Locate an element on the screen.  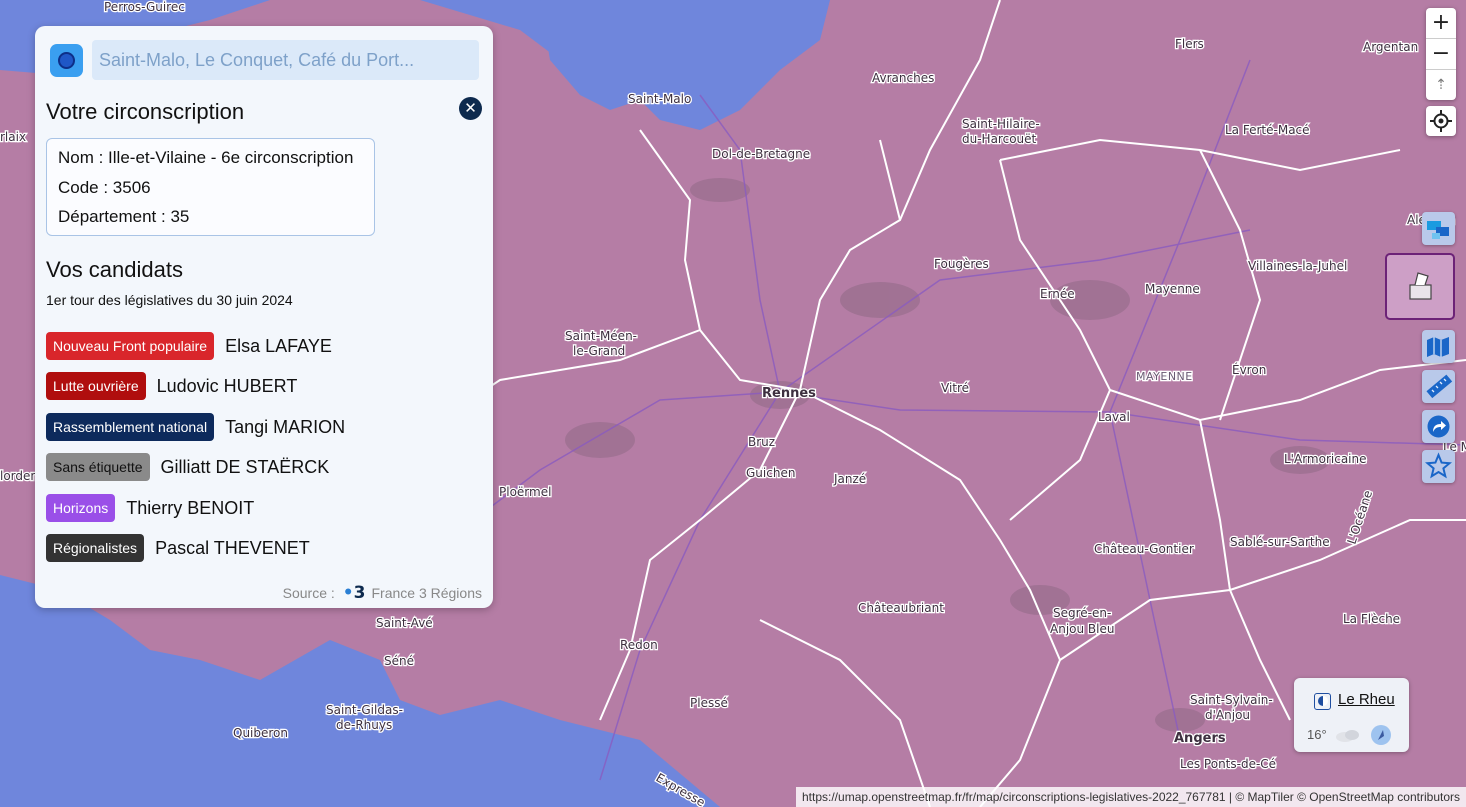
place-label: Saint-Méen- is located at coordinates (601, 336).